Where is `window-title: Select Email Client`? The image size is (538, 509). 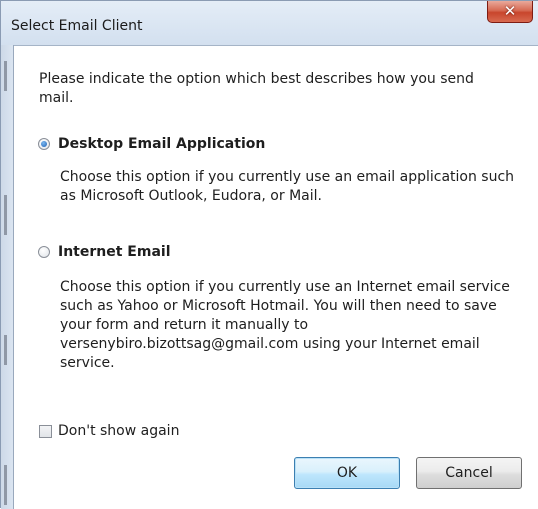 window-title: Select Email Client is located at coordinates (77, 26).